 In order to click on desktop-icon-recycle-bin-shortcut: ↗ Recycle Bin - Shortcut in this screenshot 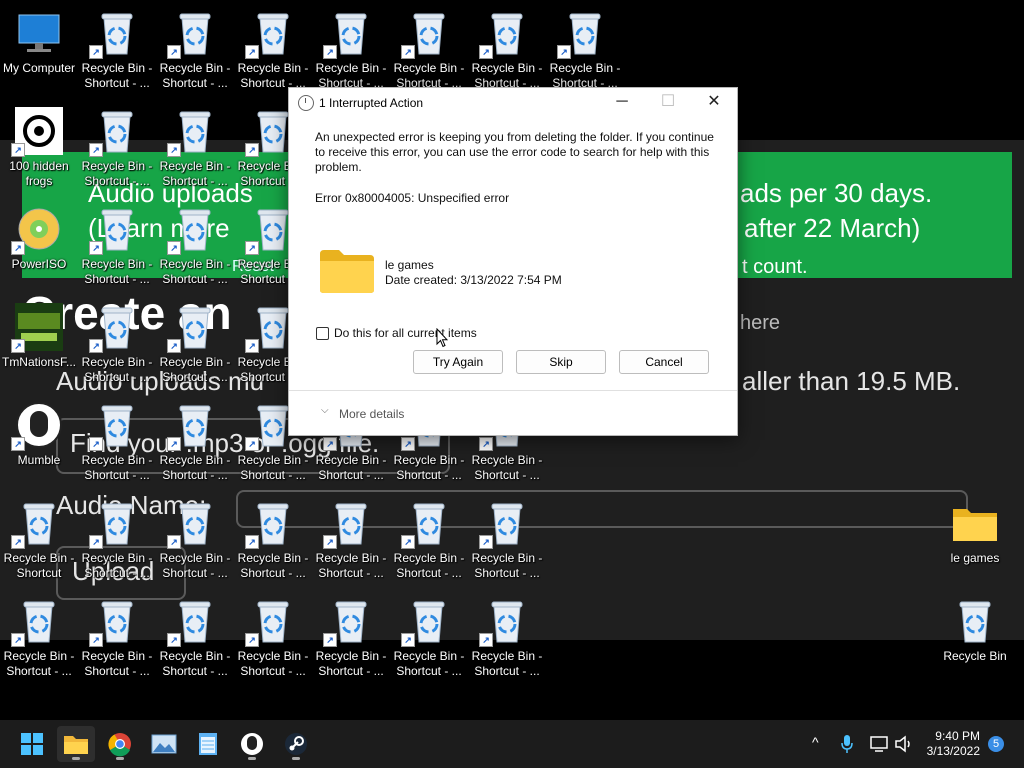, I will do `click(39, 543)`.